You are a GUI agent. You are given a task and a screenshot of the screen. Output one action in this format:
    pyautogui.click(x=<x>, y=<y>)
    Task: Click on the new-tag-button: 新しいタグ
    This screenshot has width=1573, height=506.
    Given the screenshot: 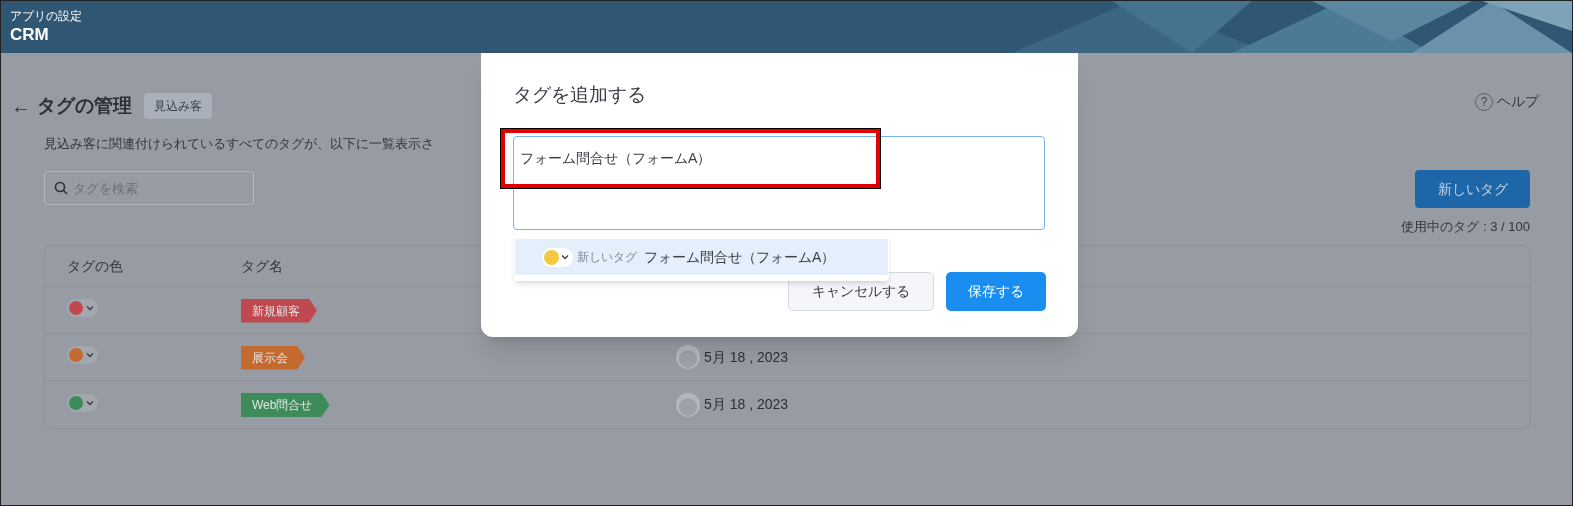 What is the action you would take?
    pyautogui.click(x=1472, y=189)
    